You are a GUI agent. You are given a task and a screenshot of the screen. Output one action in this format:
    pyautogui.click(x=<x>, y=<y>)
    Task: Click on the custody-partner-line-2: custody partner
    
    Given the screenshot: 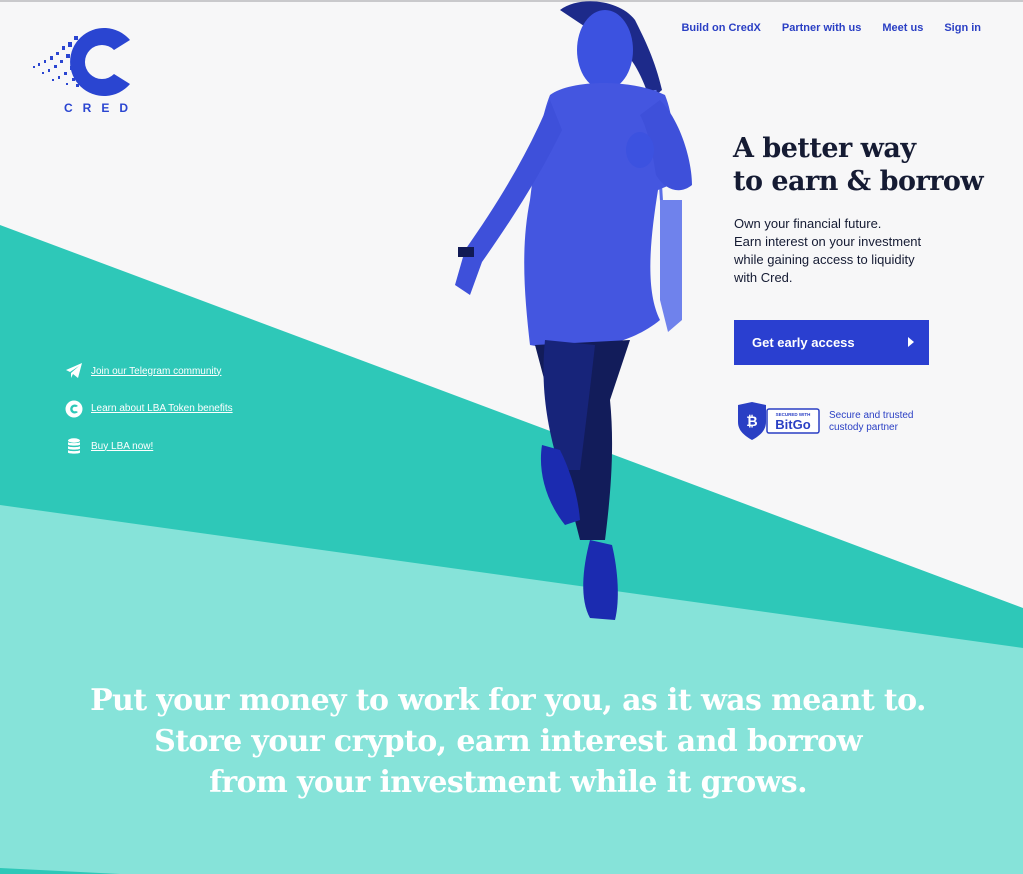 What is the action you would take?
    pyautogui.click(x=863, y=427)
    